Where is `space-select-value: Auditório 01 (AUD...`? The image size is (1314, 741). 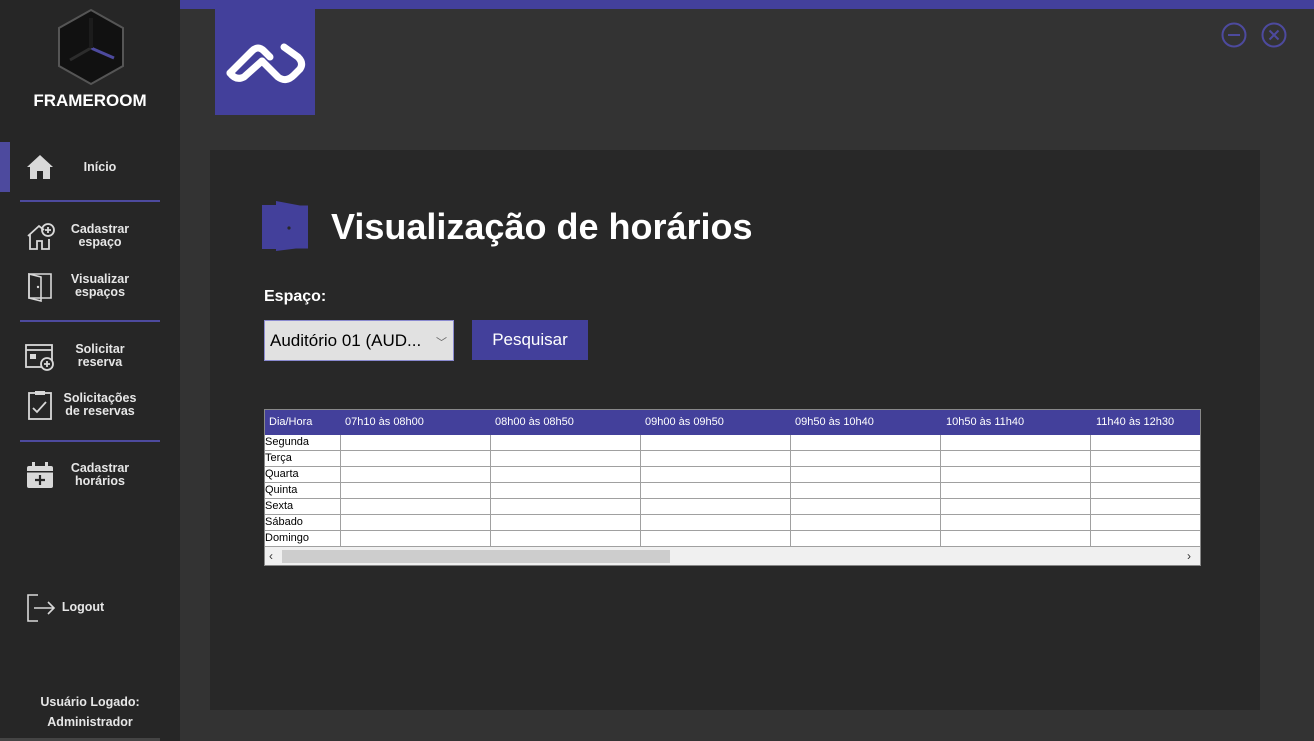 space-select-value: Auditório 01 (AUD... is located at coordinates (346, 340).